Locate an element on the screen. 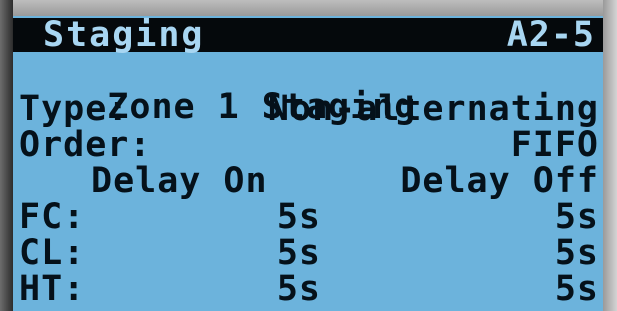 The height and width of the screenshot is (311, 617). ht-delay-on-value: 5s is located at coordinates (299, 289).